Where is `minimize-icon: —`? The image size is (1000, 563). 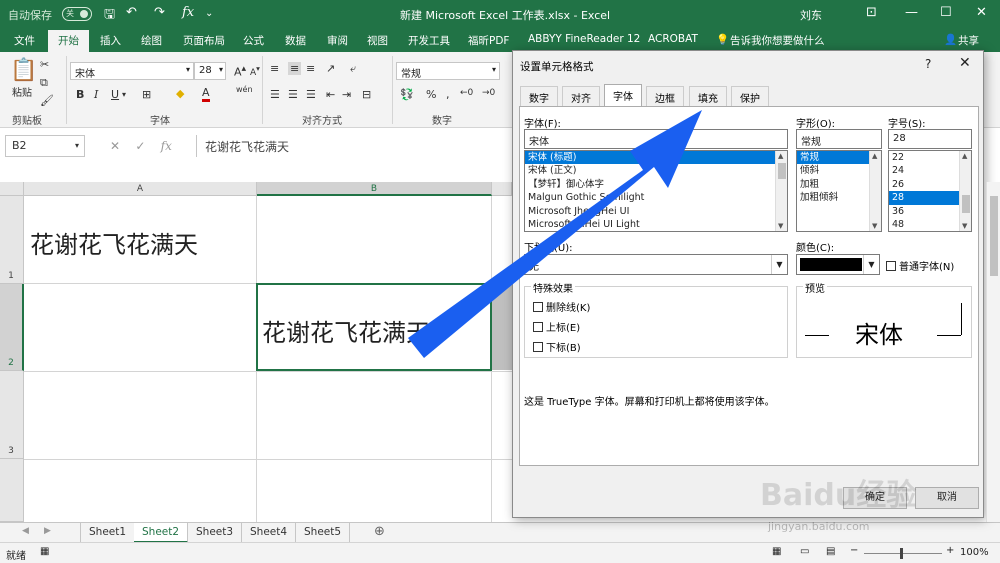 minimize-icon: — is located at coordinates (911, 12).